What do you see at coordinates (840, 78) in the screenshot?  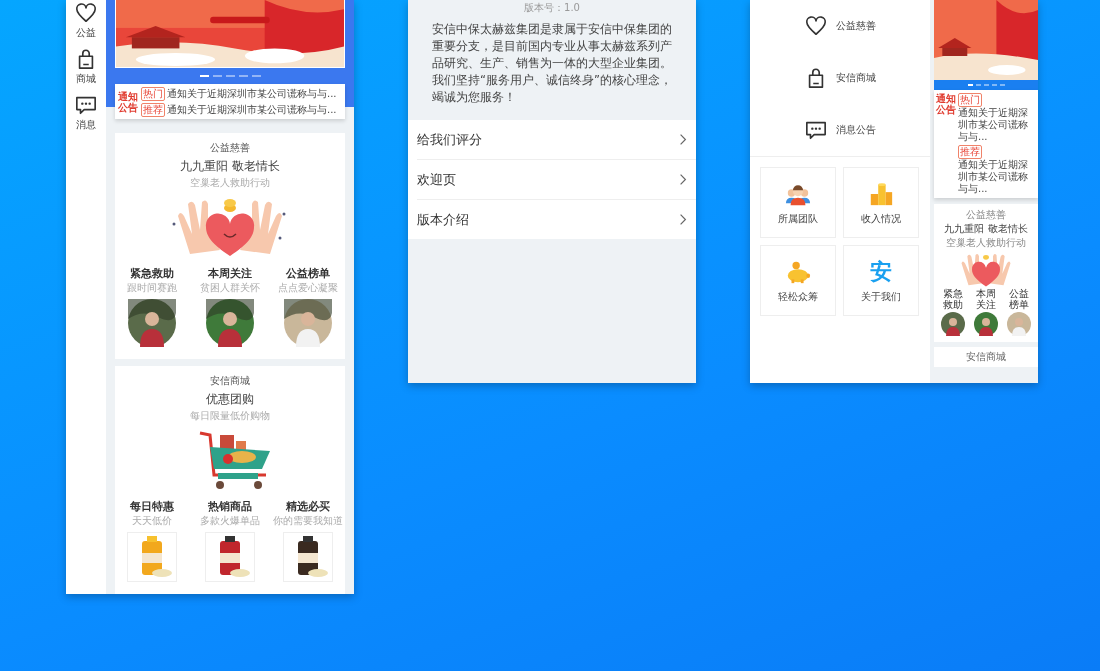 I see `menu-item: 安信商城` at bounding box center [840, 78].